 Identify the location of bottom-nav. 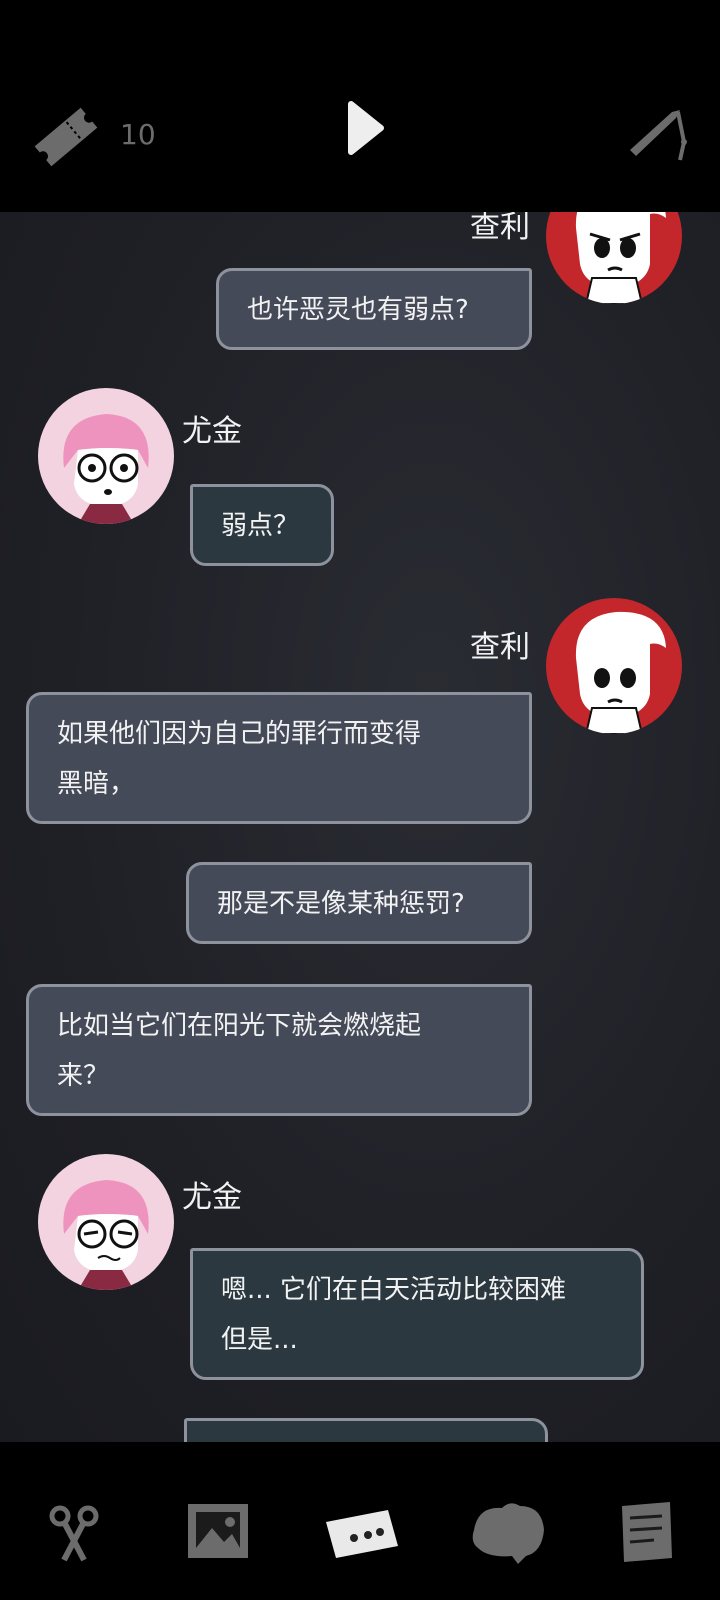
(360, 1521).